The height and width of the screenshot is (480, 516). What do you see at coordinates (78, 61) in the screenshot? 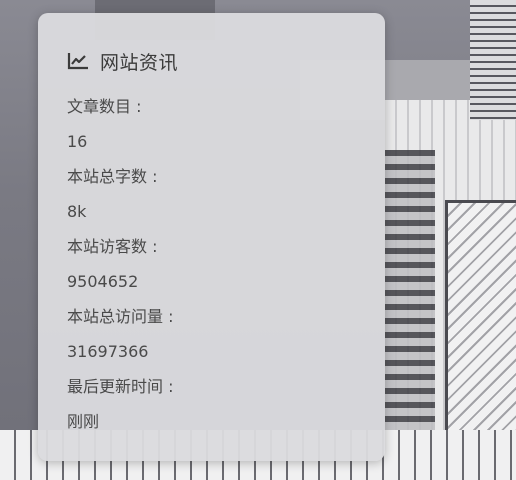
I see `chart-line-icon` at bounding box center [78, 61].